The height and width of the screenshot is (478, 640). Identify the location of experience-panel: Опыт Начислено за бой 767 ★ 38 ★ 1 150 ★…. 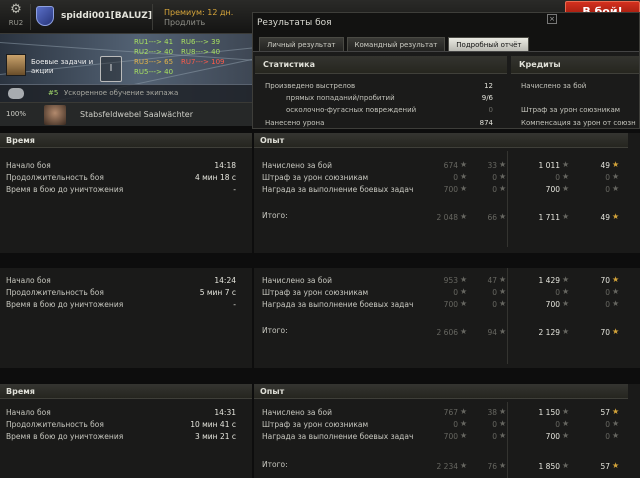
(447, 431).